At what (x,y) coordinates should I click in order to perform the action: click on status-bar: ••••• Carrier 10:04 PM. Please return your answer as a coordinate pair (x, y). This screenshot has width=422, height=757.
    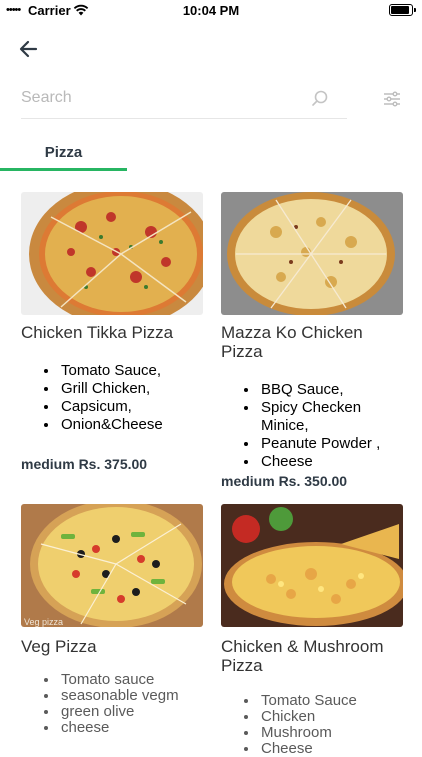
    Looking at the image, I should click on (211, 11).